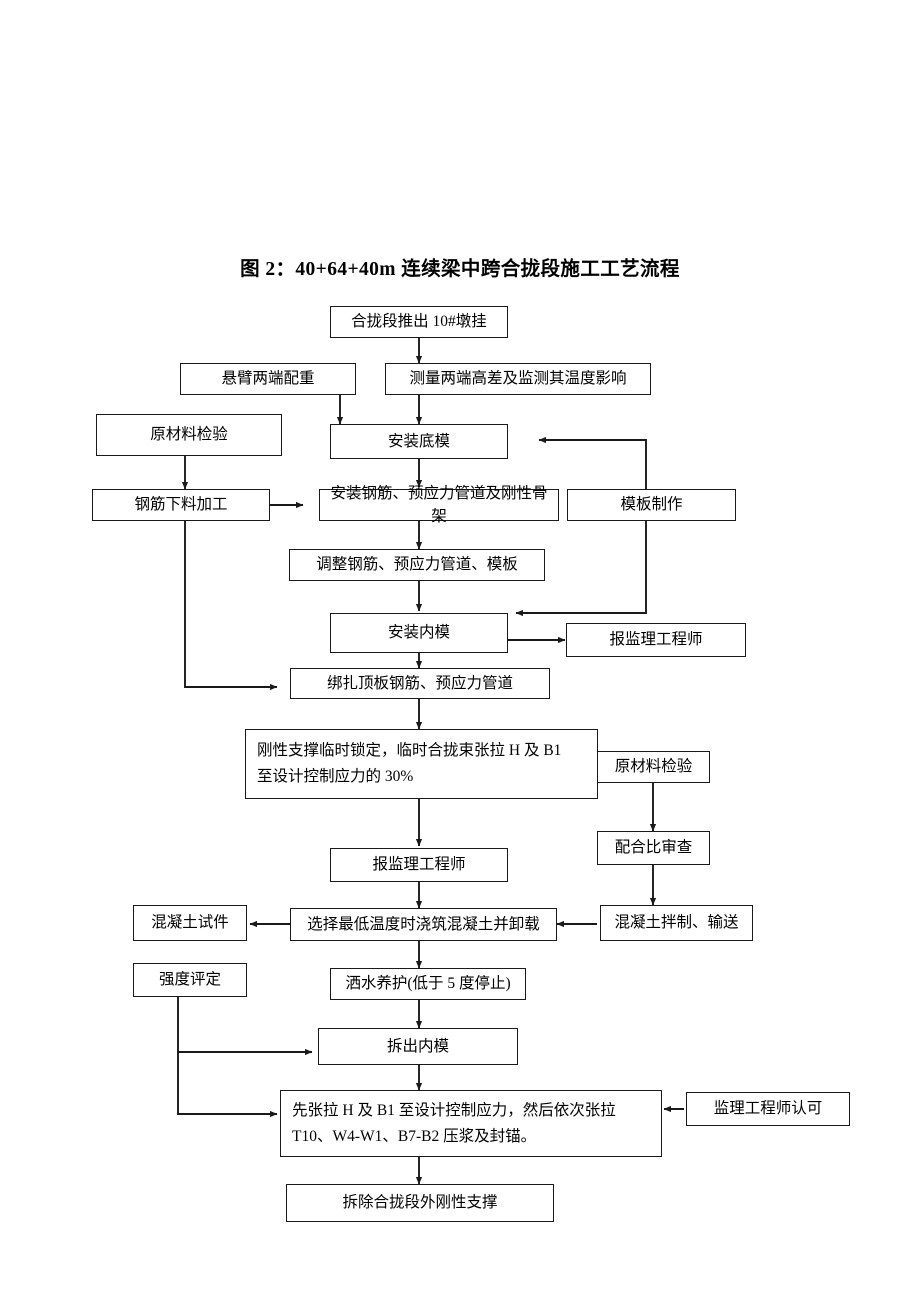 The image size is (920, 1302). I want to click on node-n19-label: 混凝土拌制、输送, so click(676, 923).